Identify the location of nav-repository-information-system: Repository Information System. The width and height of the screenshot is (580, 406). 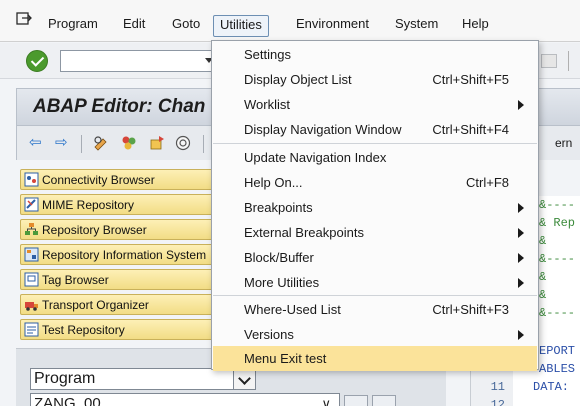
(117, 254).